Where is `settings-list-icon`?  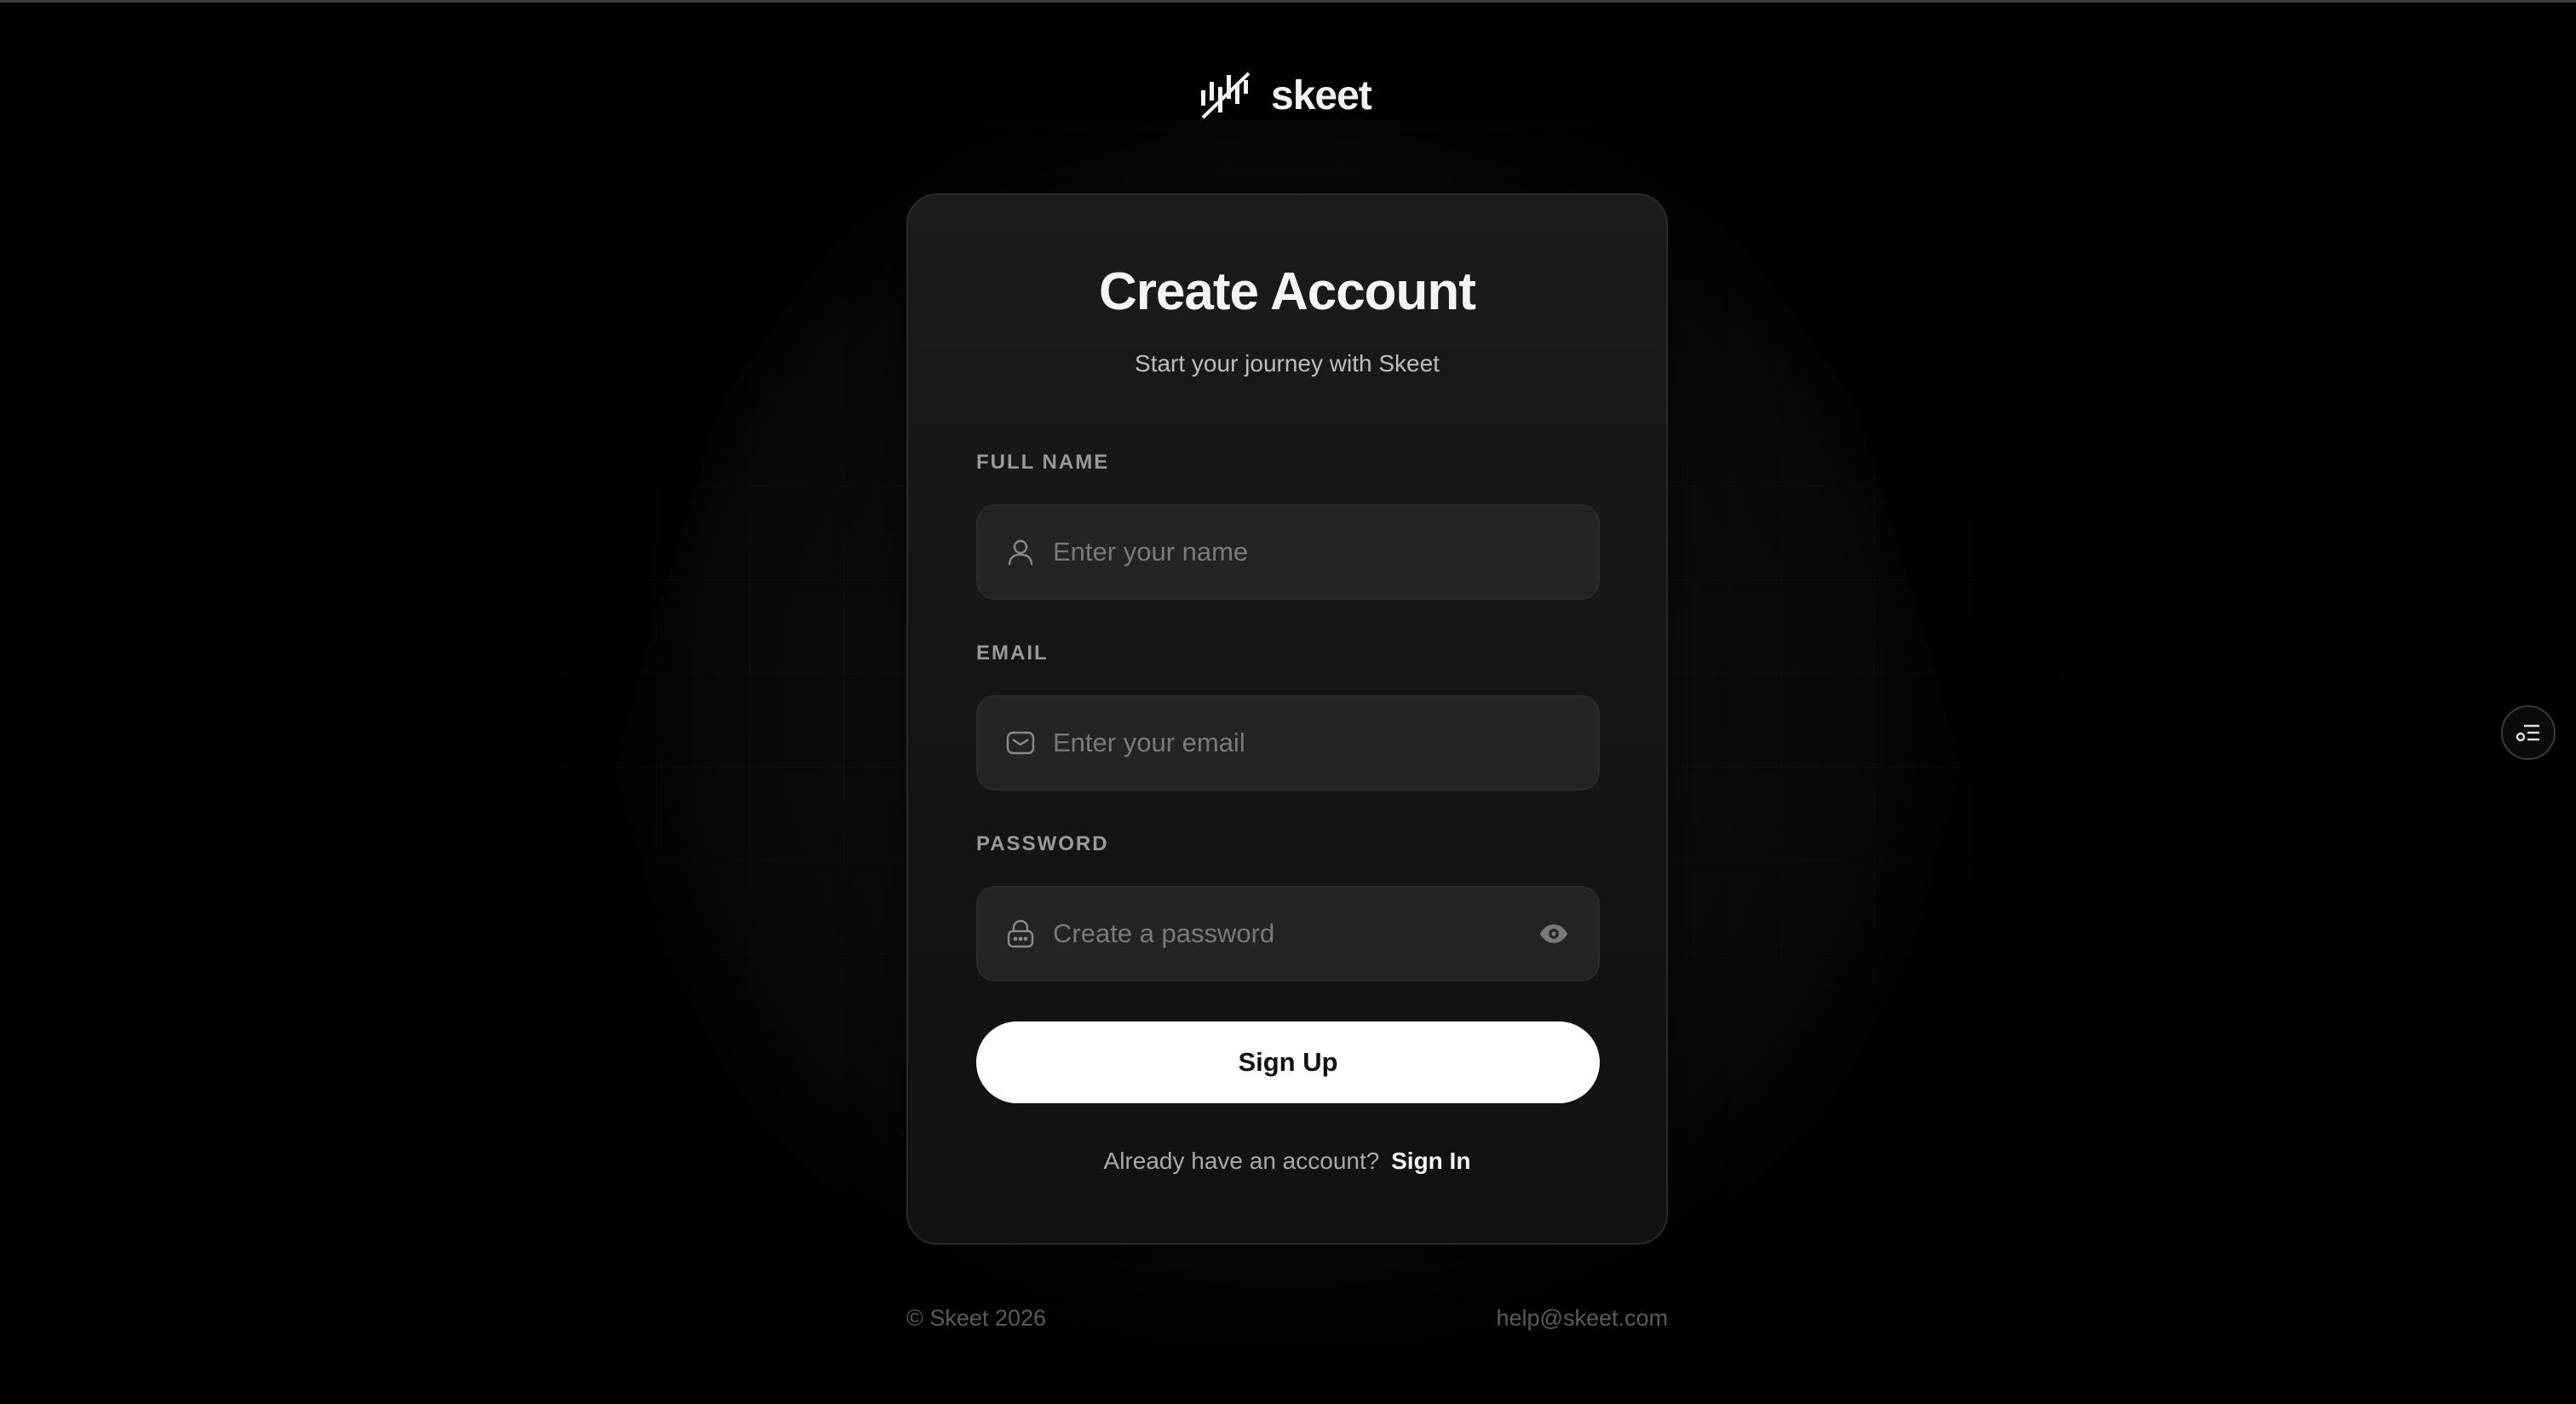 settings-list-icon is located at coordinates (2527, 733).